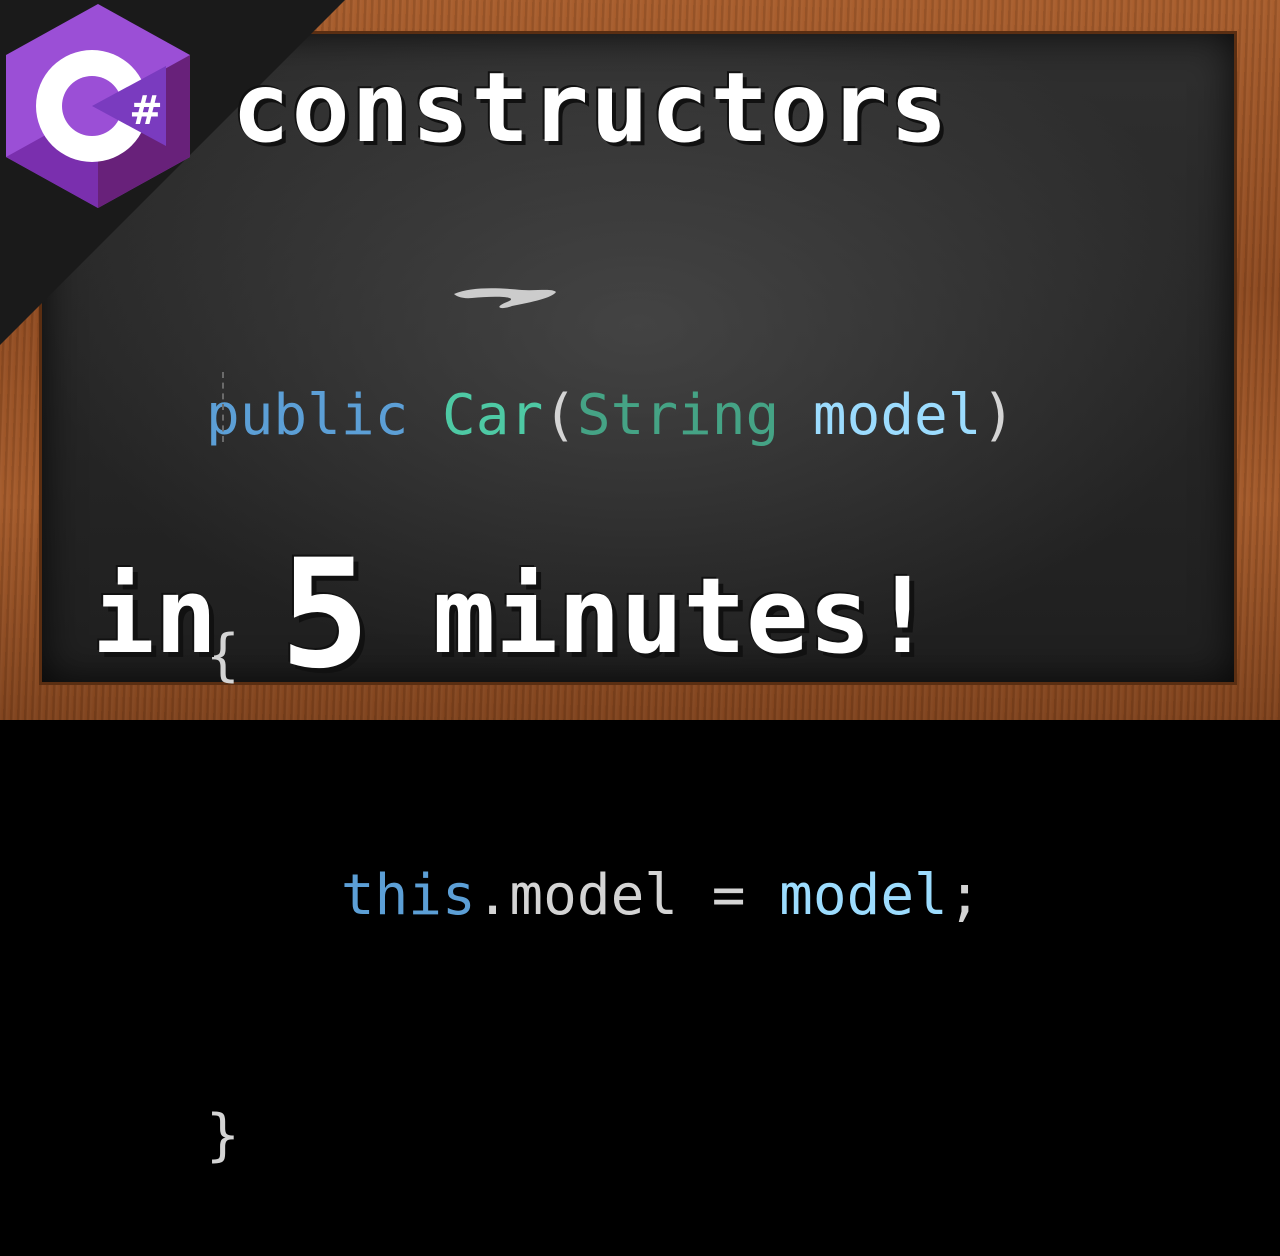 The height and width of the screenshot is (1256, 1280). I want to click on indent-guide, so click(223, 407).